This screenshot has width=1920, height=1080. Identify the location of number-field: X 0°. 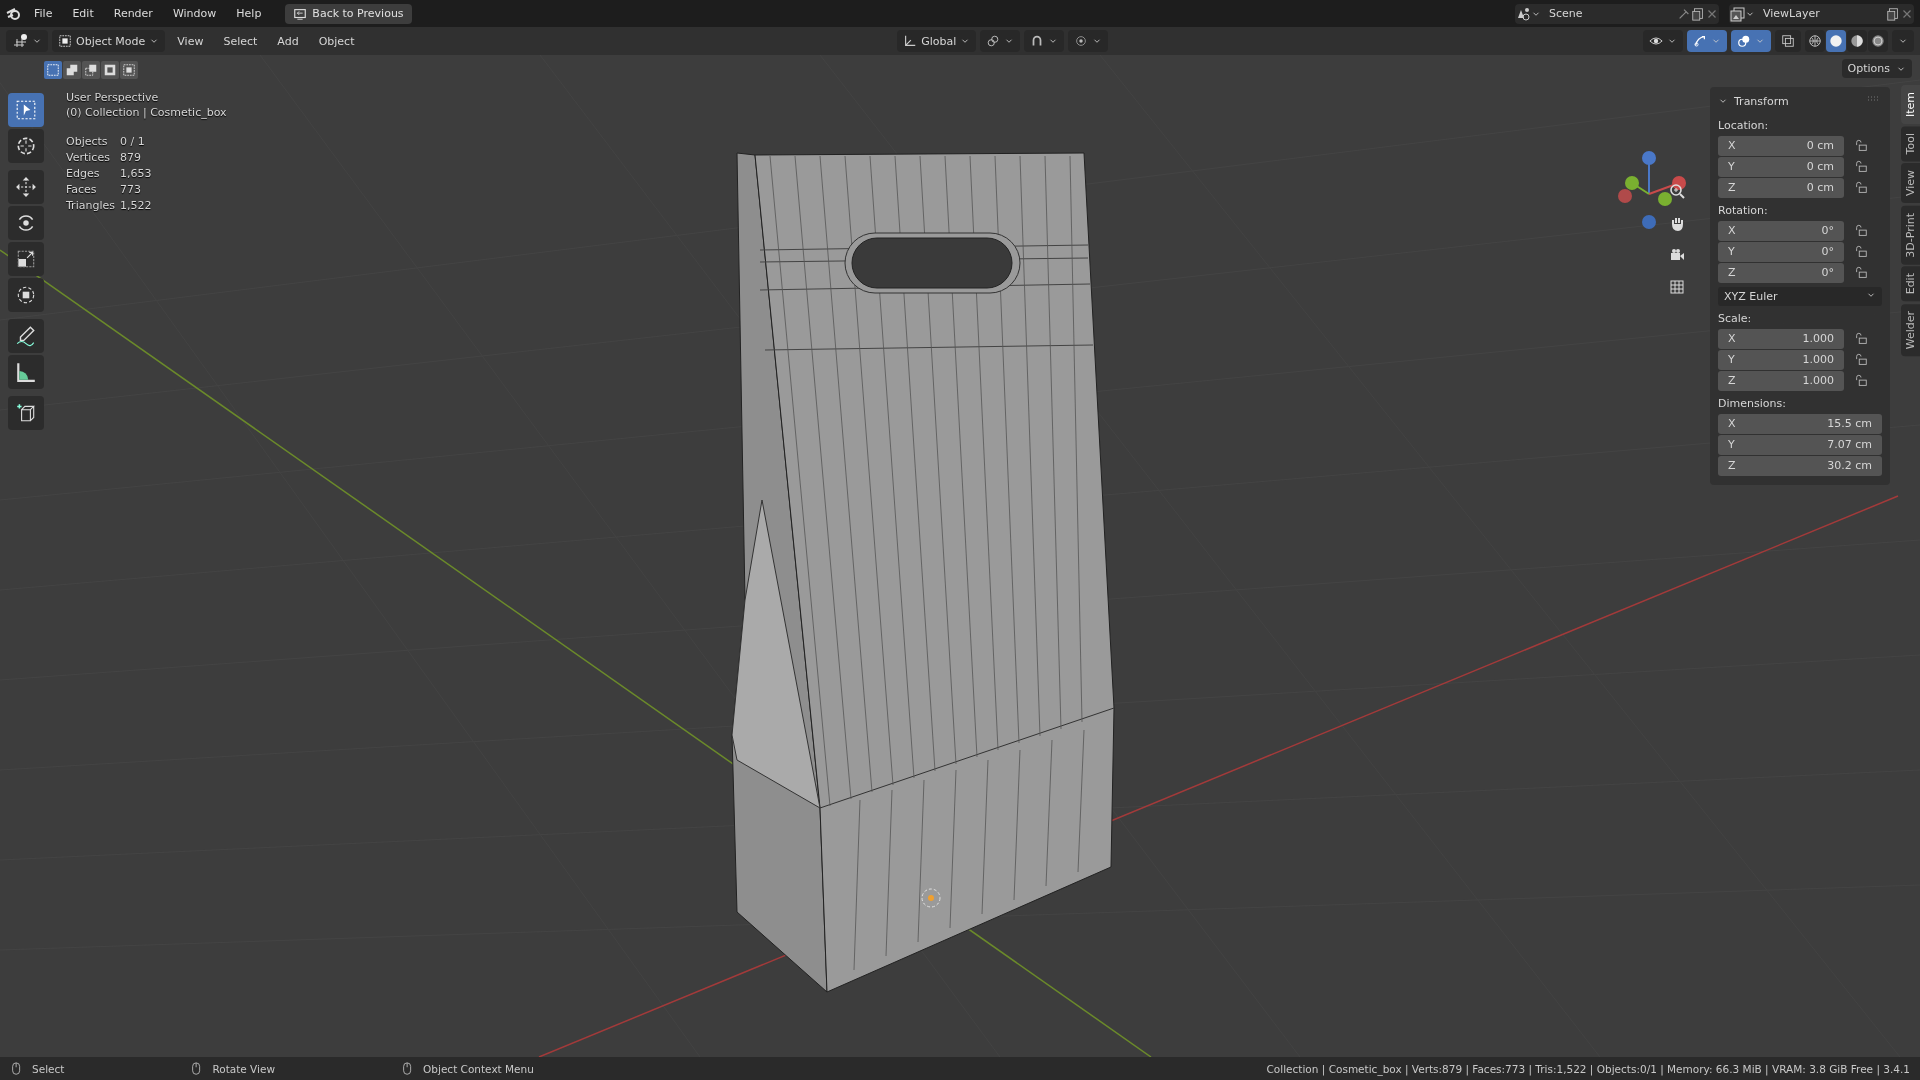
(1781, 231).